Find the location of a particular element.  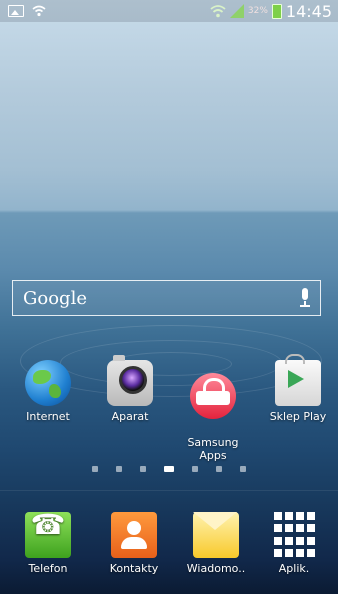

dock-aplikacje: Aplik. is located at coordinates (294, 543).